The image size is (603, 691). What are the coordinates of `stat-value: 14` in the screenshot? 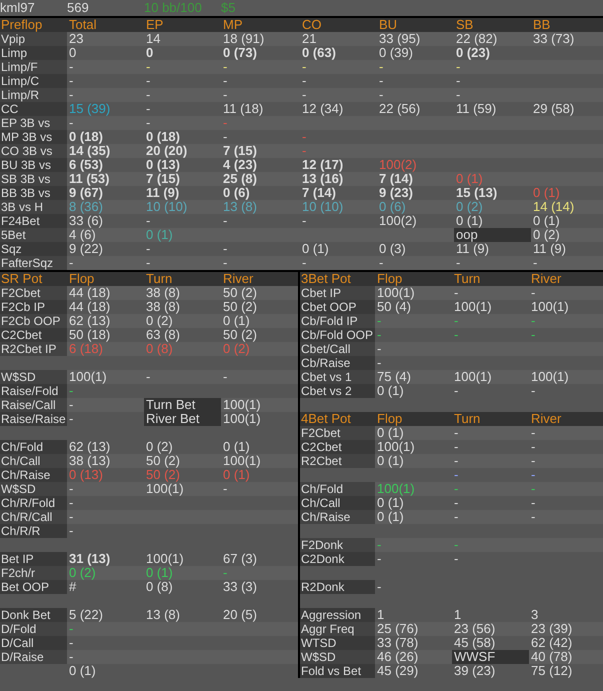 It's located at (153, 39).